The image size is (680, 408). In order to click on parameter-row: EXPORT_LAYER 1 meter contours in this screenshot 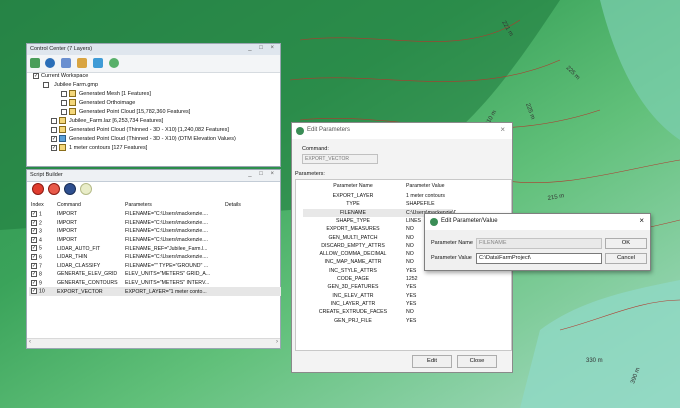, I will do `click(378, 196)`.